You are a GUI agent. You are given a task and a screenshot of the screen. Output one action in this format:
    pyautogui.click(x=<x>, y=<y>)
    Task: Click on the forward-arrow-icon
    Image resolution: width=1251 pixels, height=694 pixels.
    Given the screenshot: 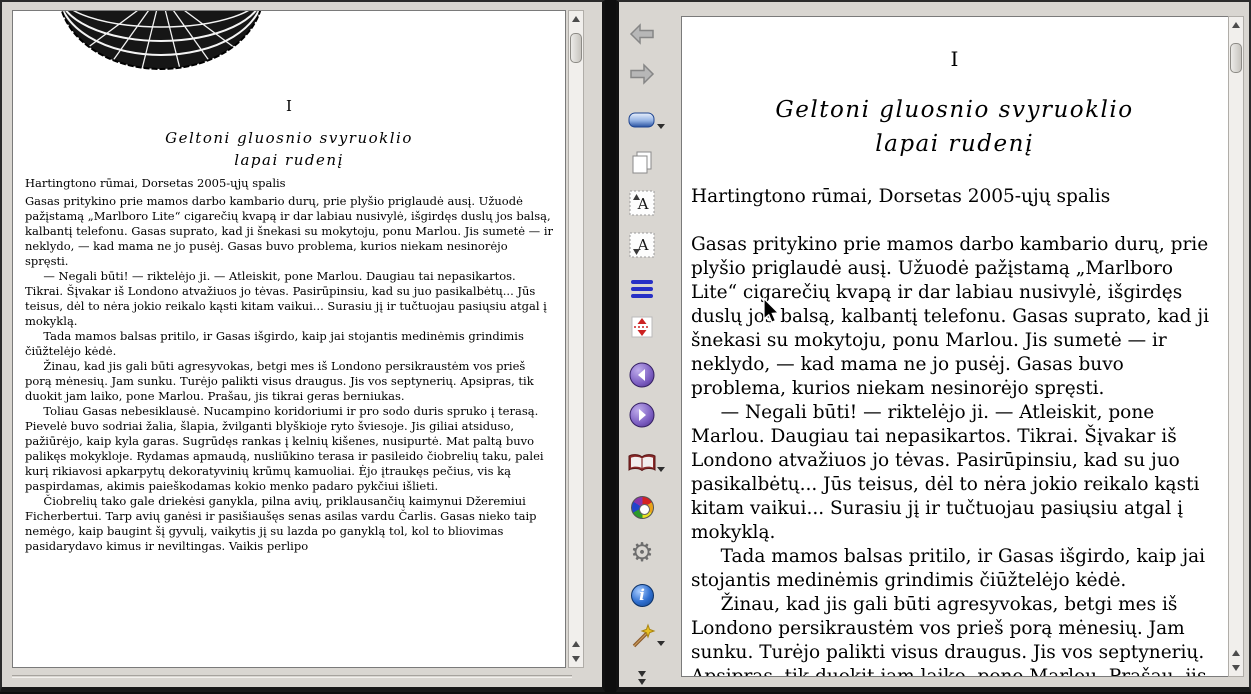 What is the action you would take?
    pyautogui.click(x=642, y=74)
    